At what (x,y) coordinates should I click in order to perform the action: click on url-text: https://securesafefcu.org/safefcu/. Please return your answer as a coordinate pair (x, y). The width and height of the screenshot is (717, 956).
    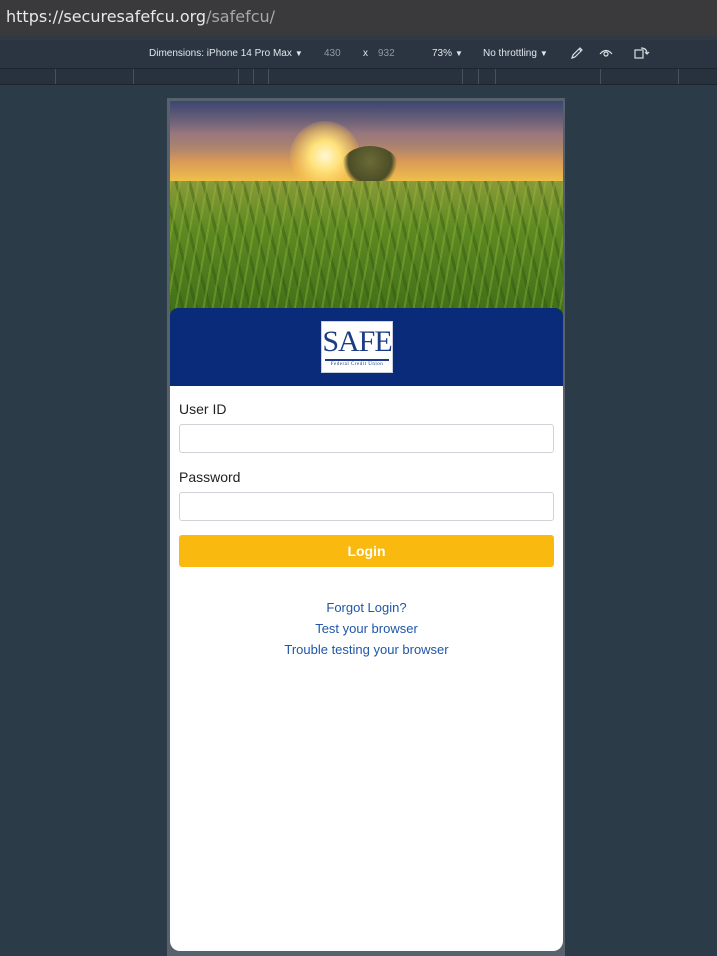
    Looking at the image, I should click on (140, 16).